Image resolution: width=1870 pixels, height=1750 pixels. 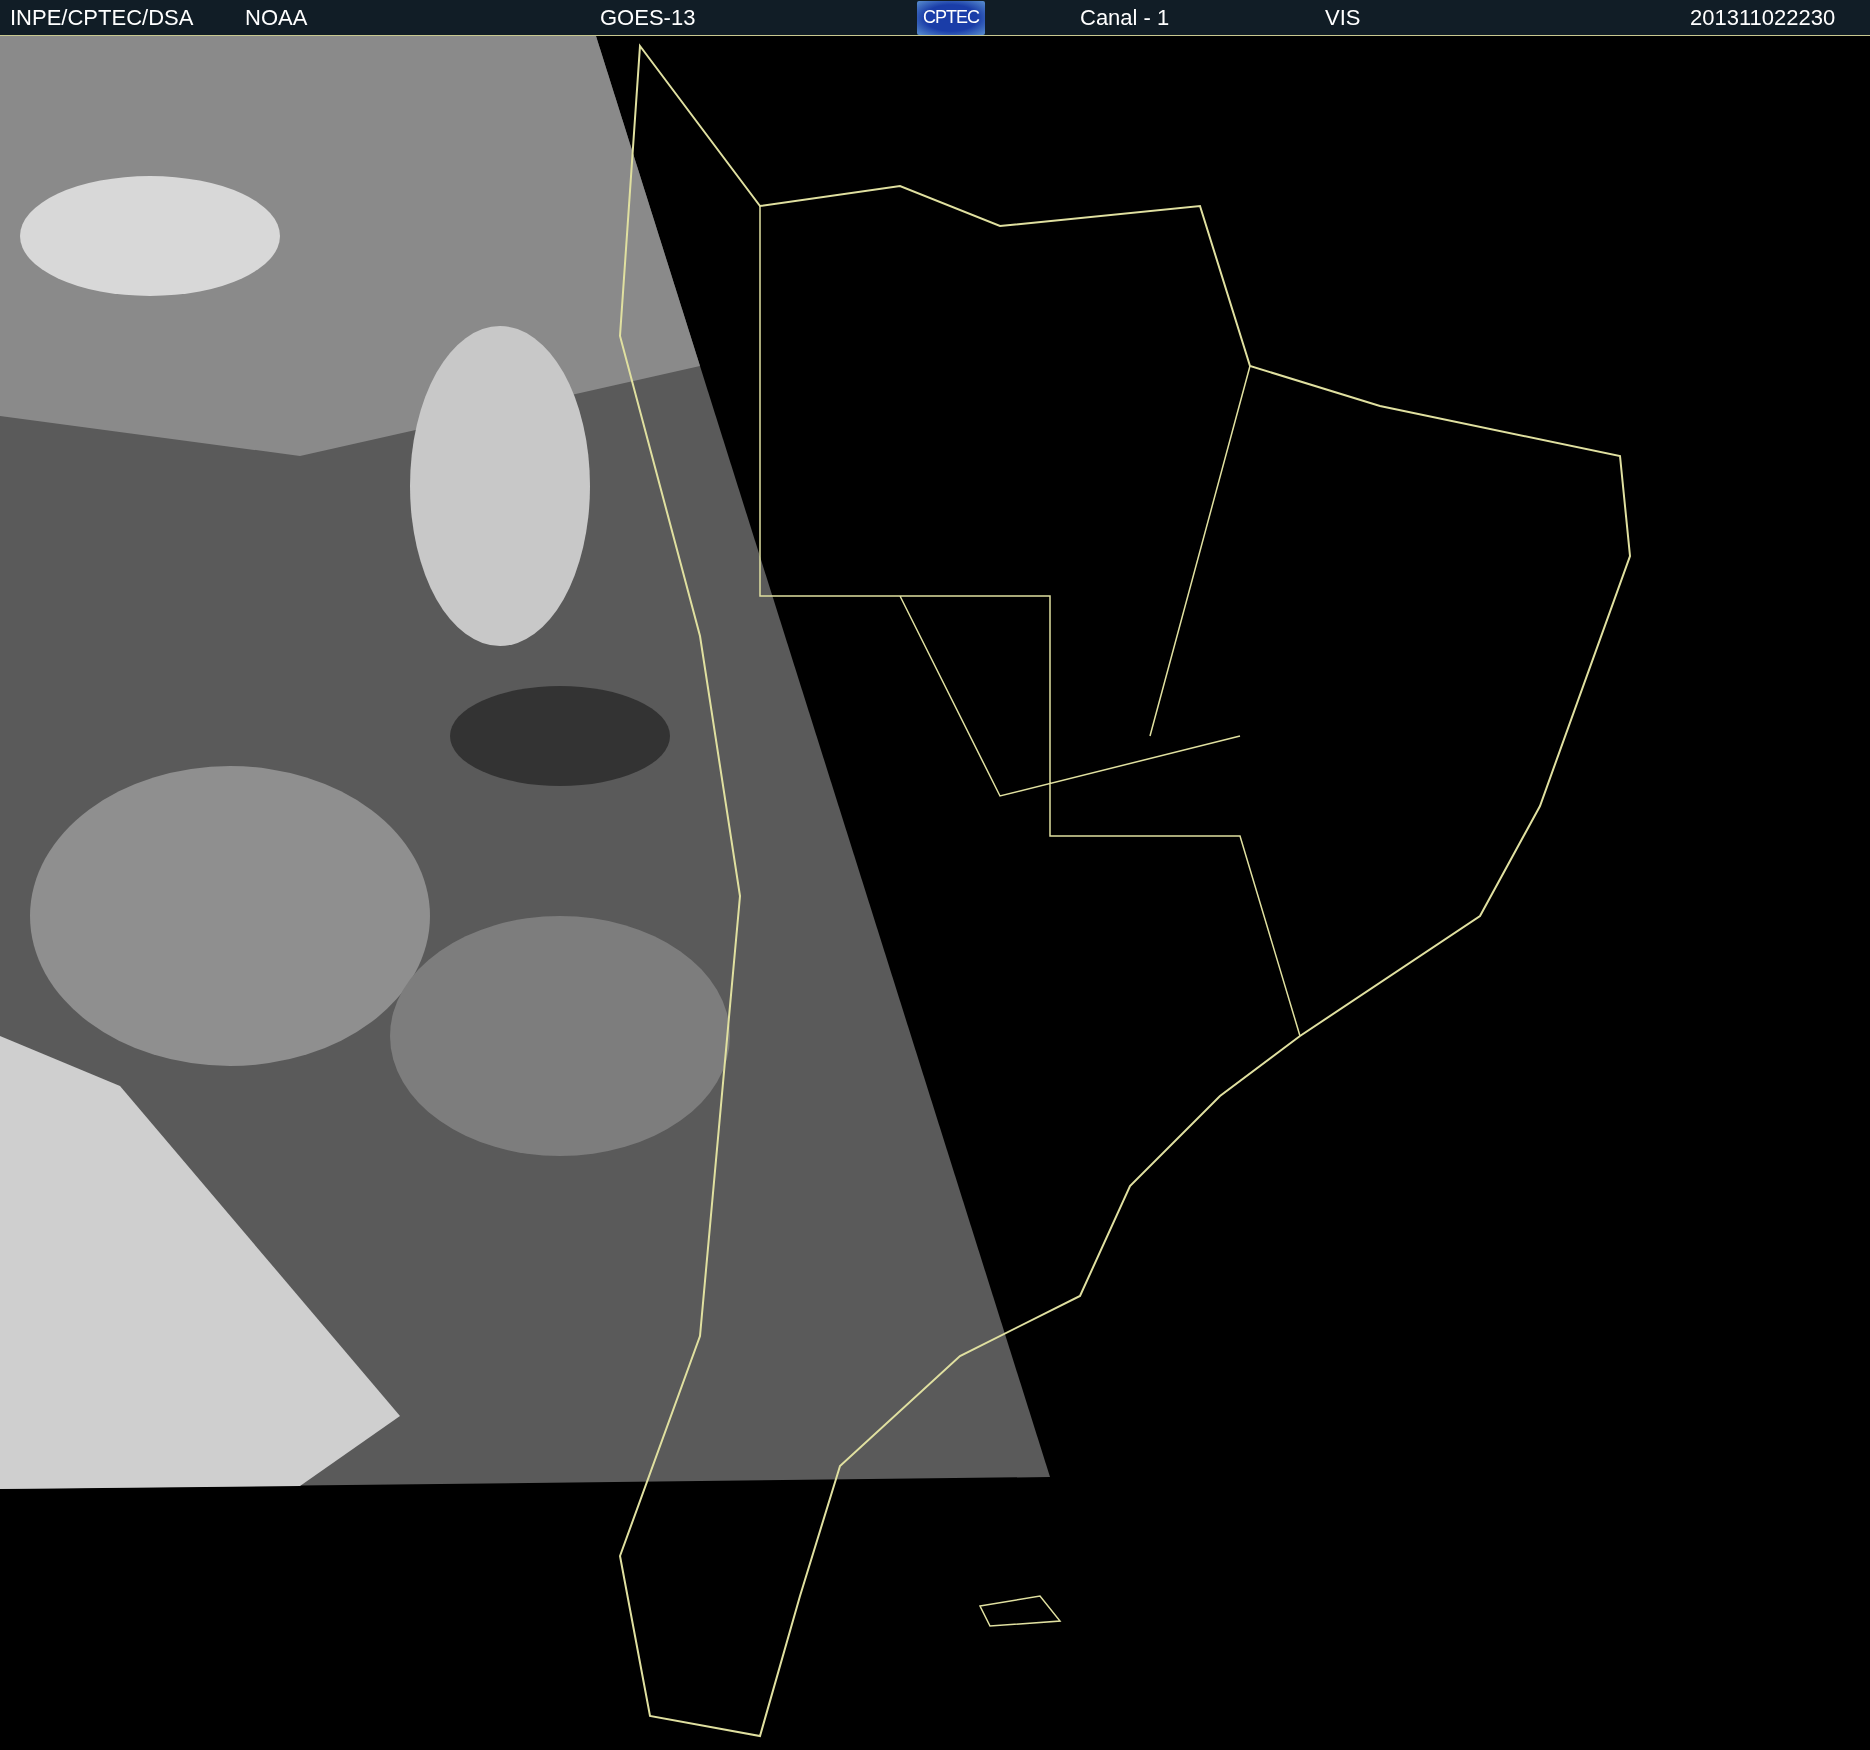 What do you see at coordinates (951, 17) in the screenshot?
I see `logo: CPTEC` at bounding box center [951, 17].